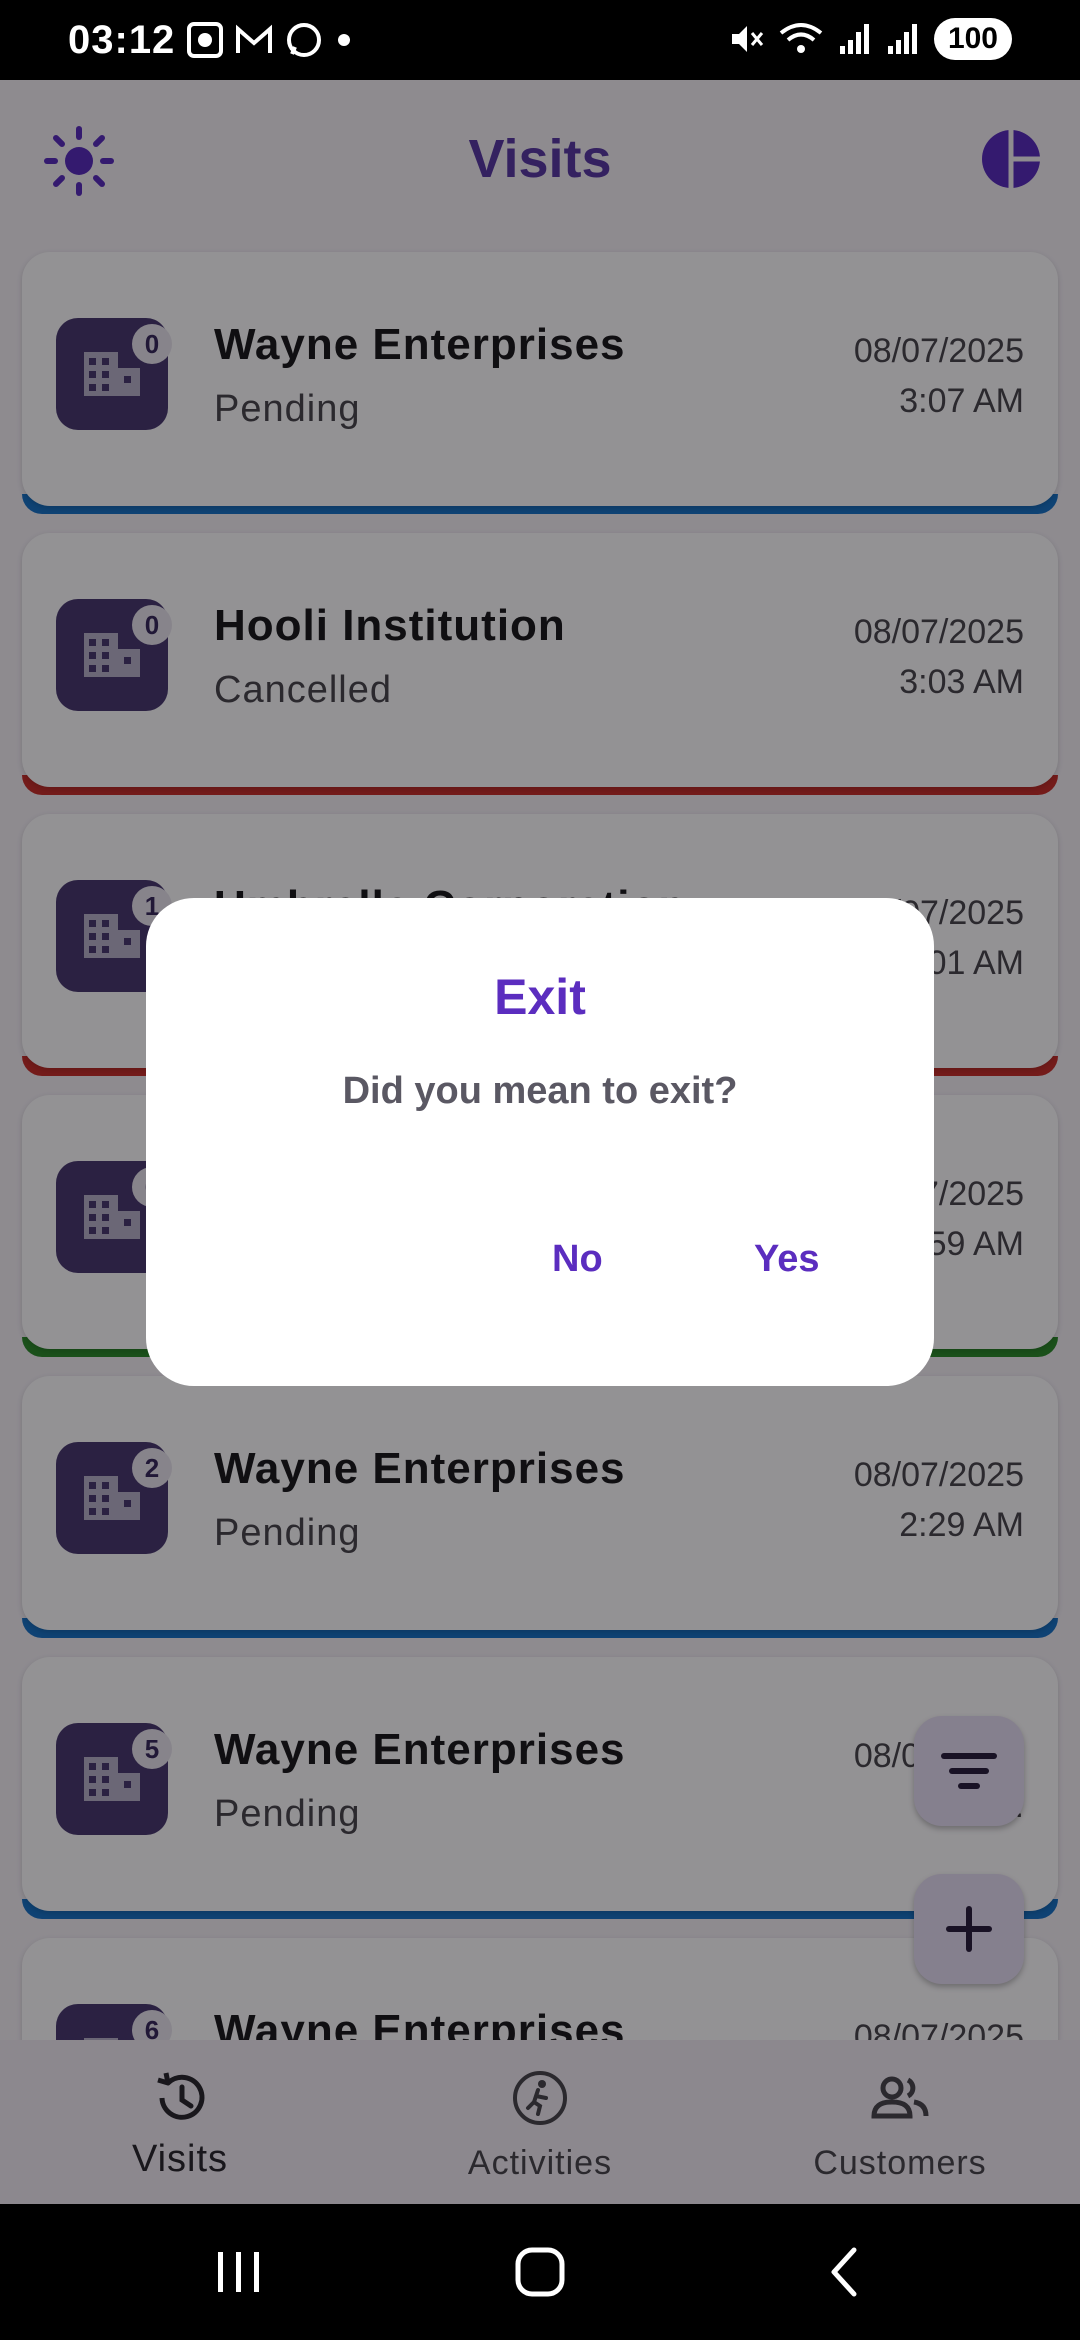 The width and height of the screenshot is (1080, 2340). What do you see at coordinates (577, 1259) in the screenshot?
I see `no-button: No` at bounding box center [577, 1259].